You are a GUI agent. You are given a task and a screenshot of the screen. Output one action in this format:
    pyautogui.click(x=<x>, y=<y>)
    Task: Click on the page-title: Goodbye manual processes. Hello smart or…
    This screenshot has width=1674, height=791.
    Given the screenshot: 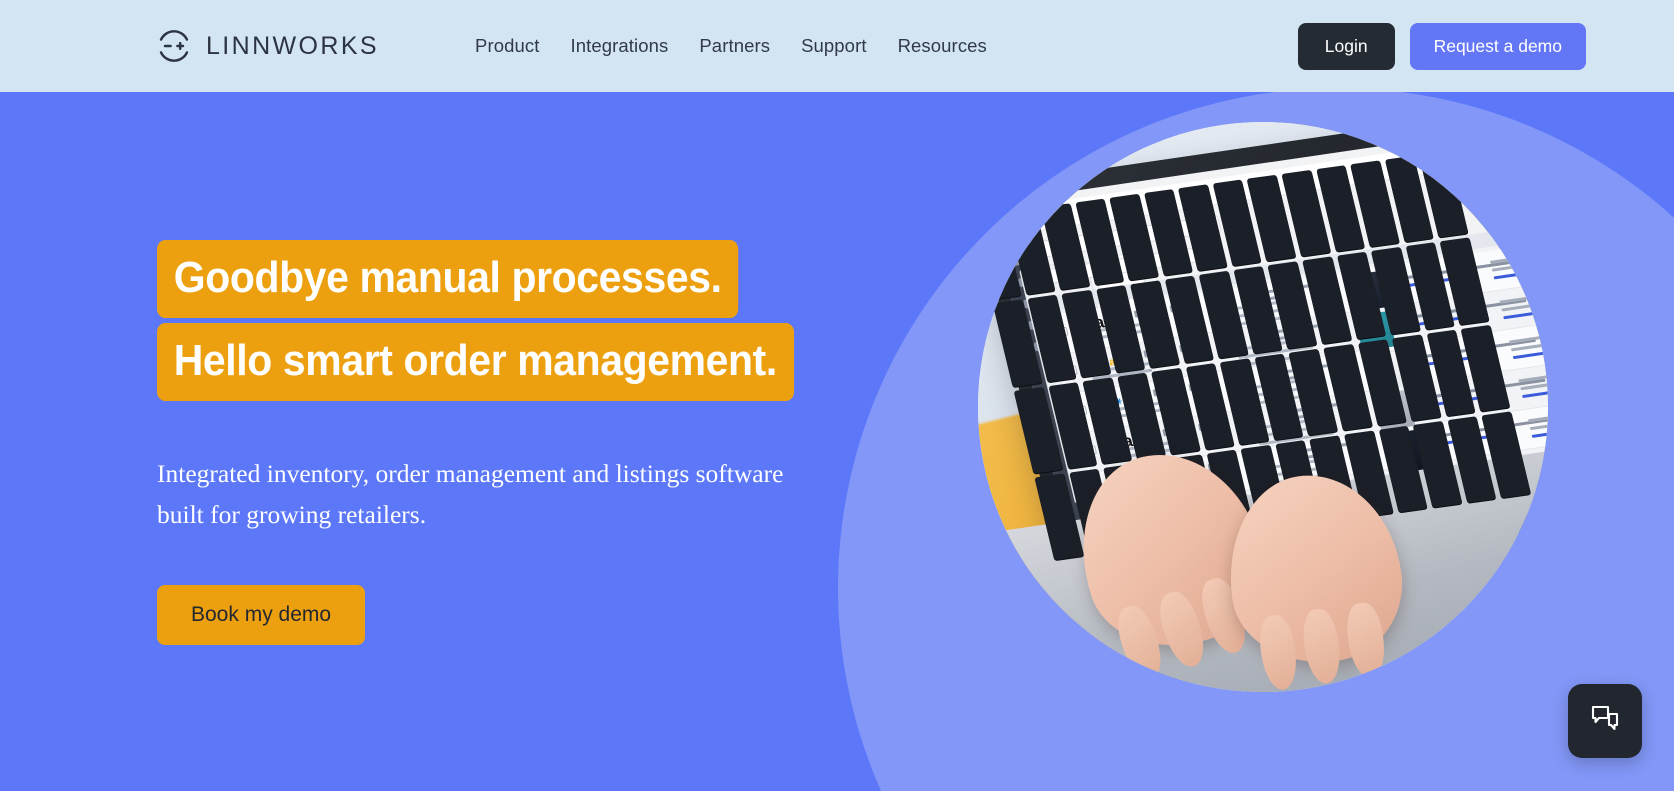 What is the action you would take?
    pyautogui.click(x=527, y=320)
    